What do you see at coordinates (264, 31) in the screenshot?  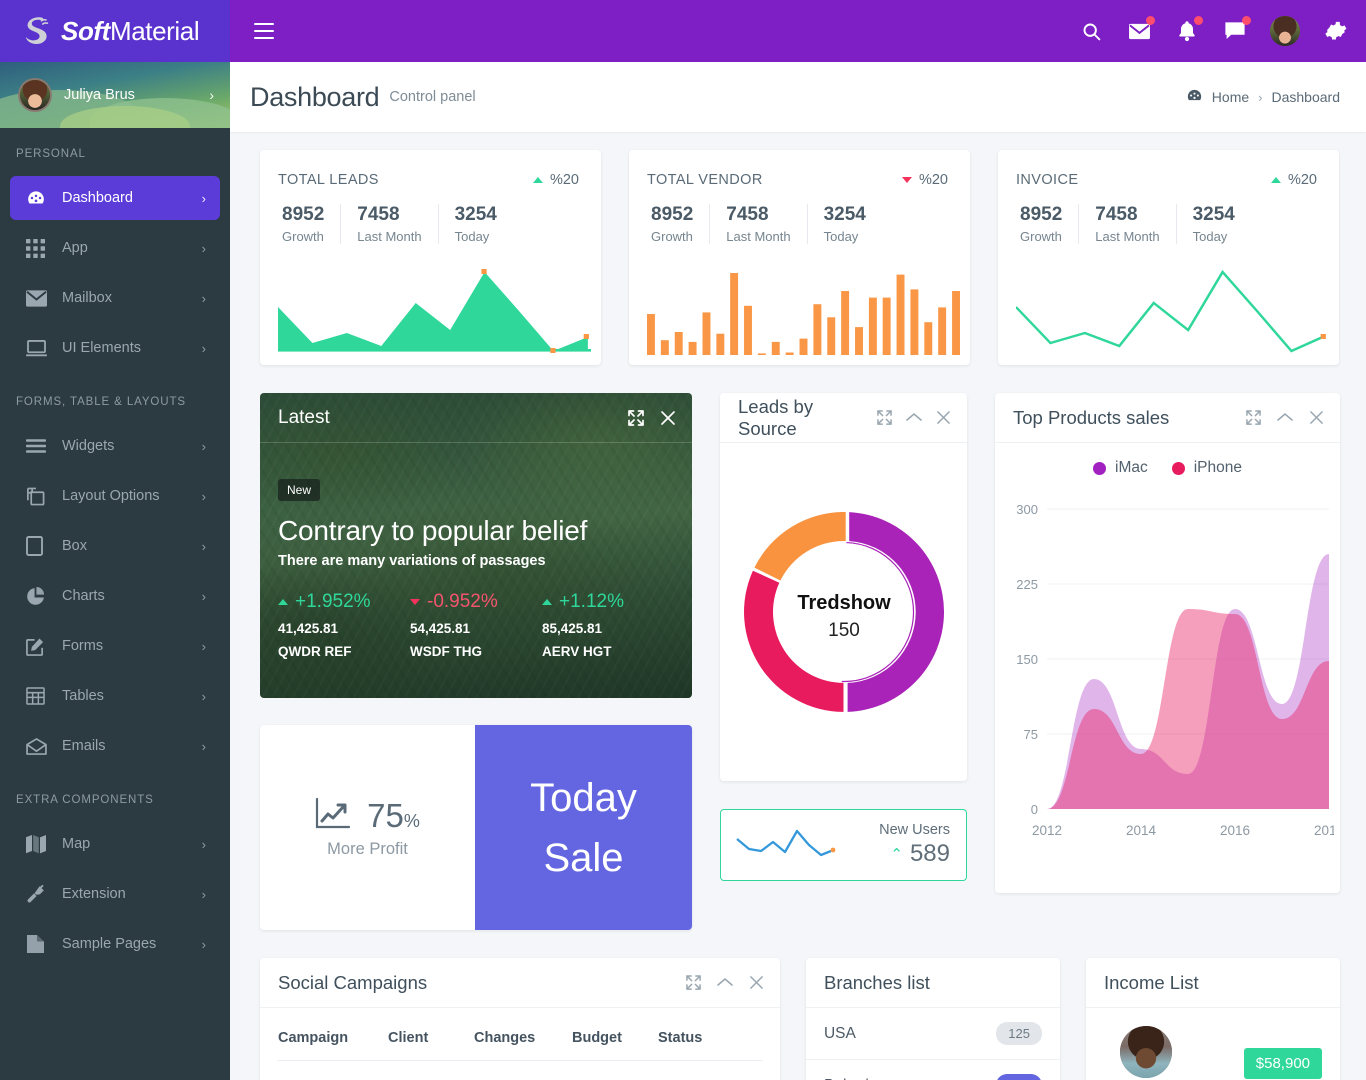 I see `hamburger-icon` at bounding box center [264, 31].